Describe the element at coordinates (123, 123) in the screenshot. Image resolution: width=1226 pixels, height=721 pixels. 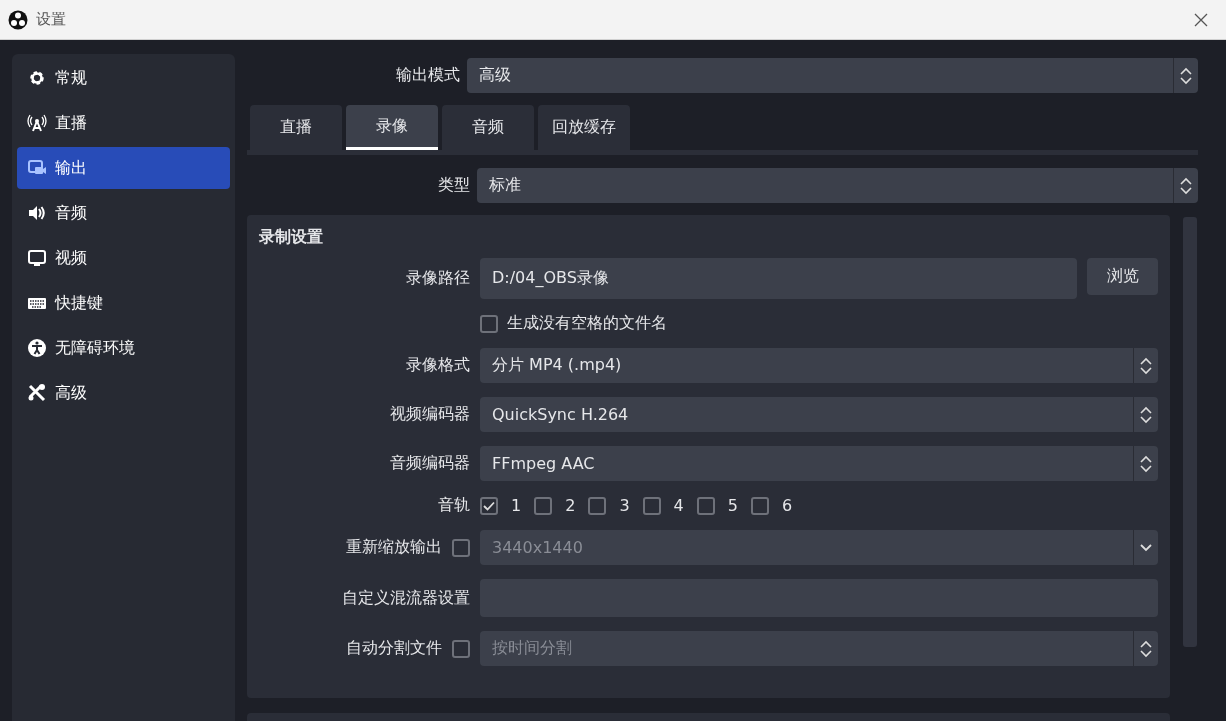
I see `sidebar-item: 直播` at that location.